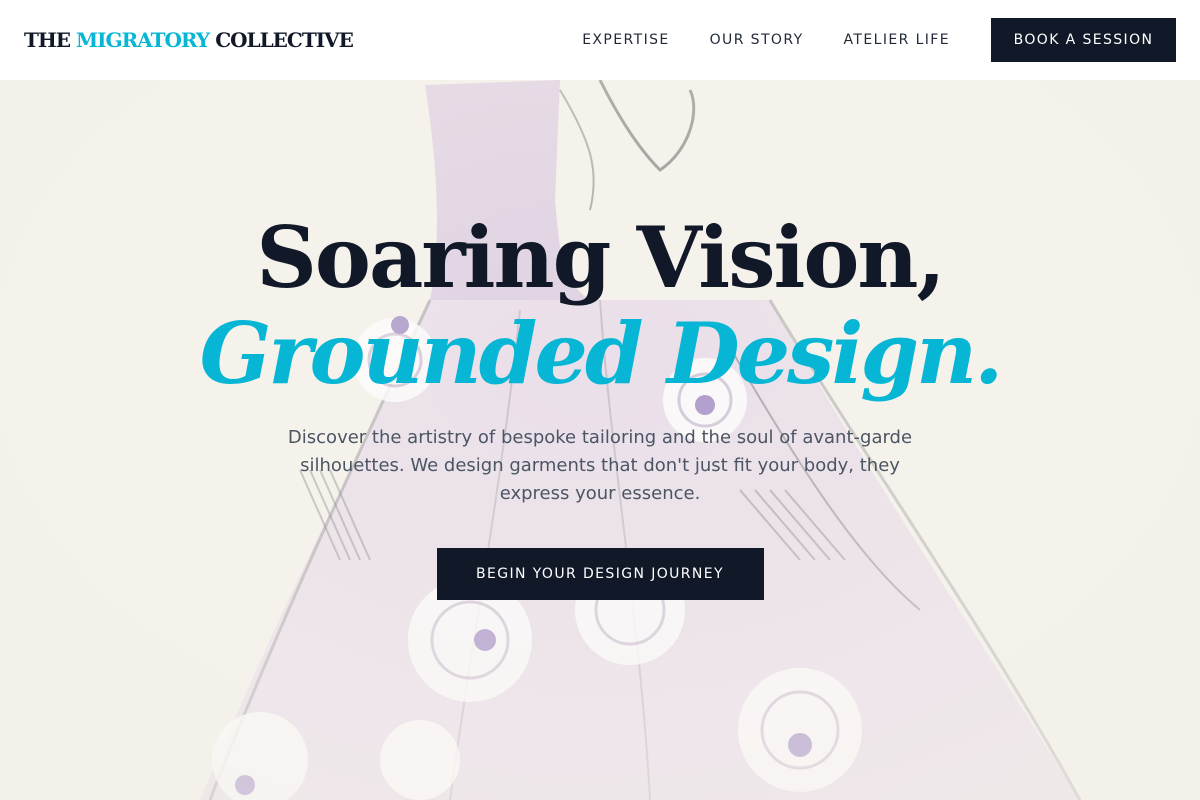 The width and height of the screenshot is (1200, 800). Describe the element at coordinates (757, 40) in the screenshot. I see `nav-link-our-story: OUR STORY` at that location.